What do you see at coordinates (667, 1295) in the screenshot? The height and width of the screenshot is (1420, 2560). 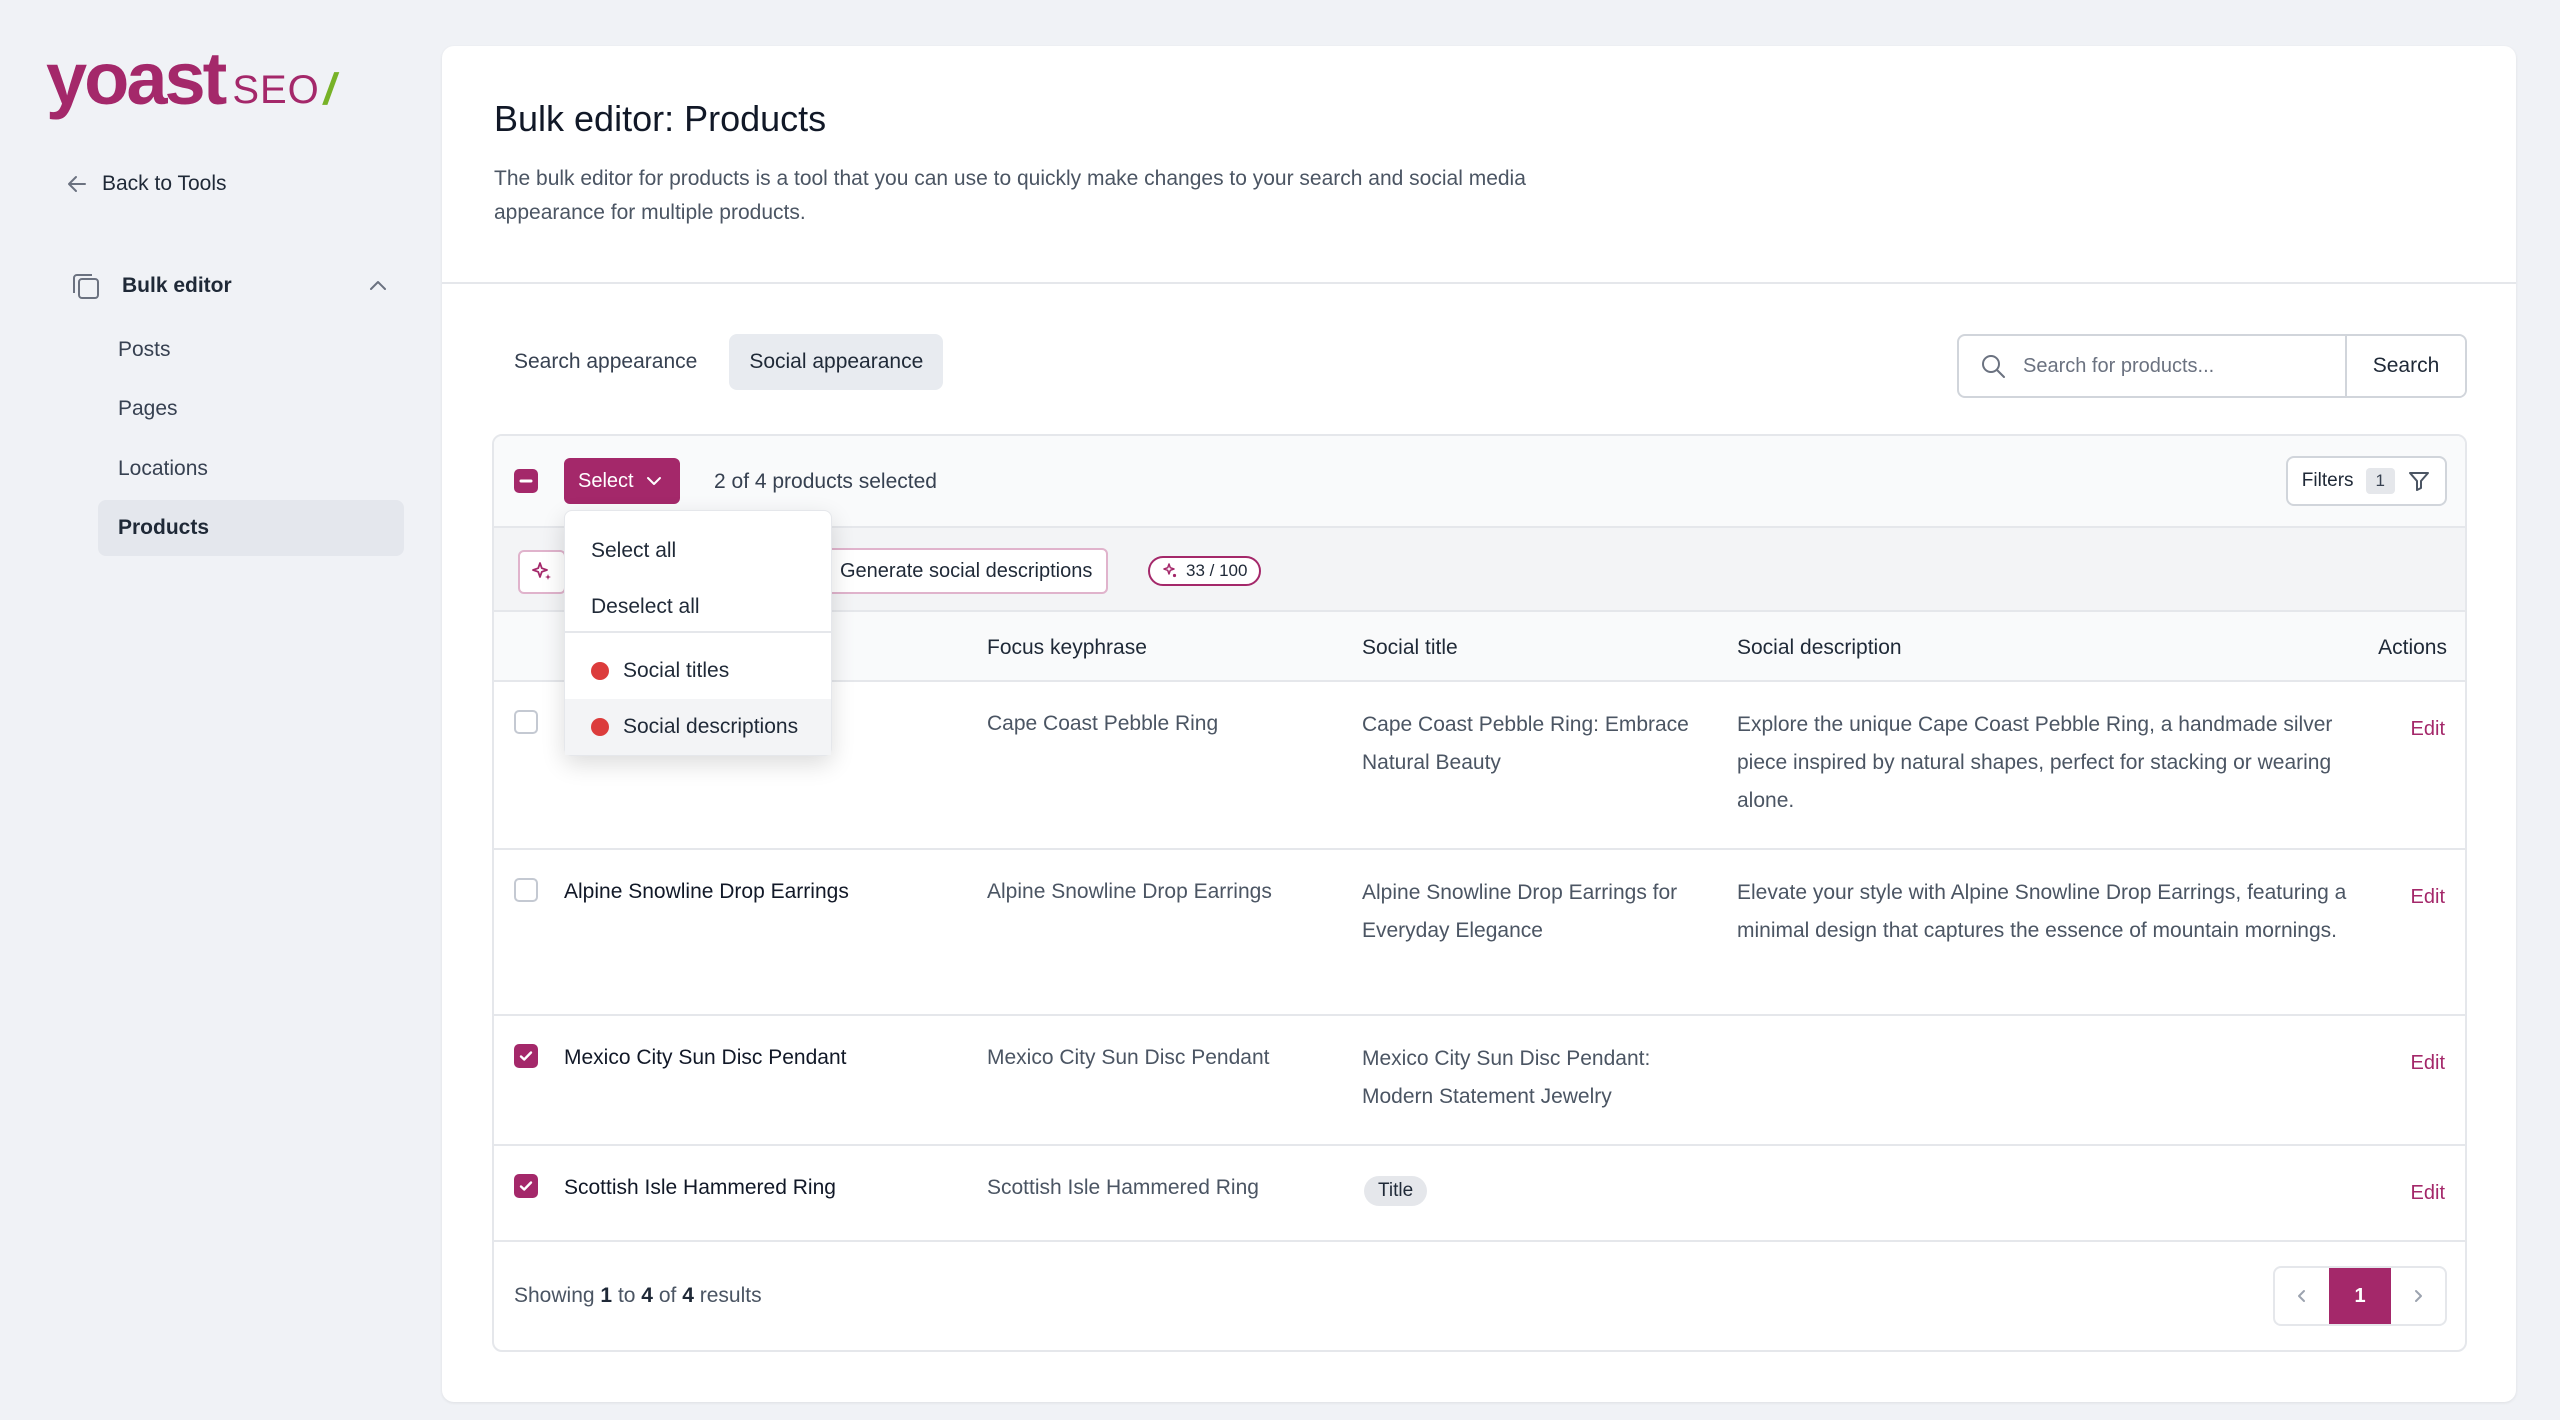 I see `results-of-label: of` at bounding box center [667, 1295].